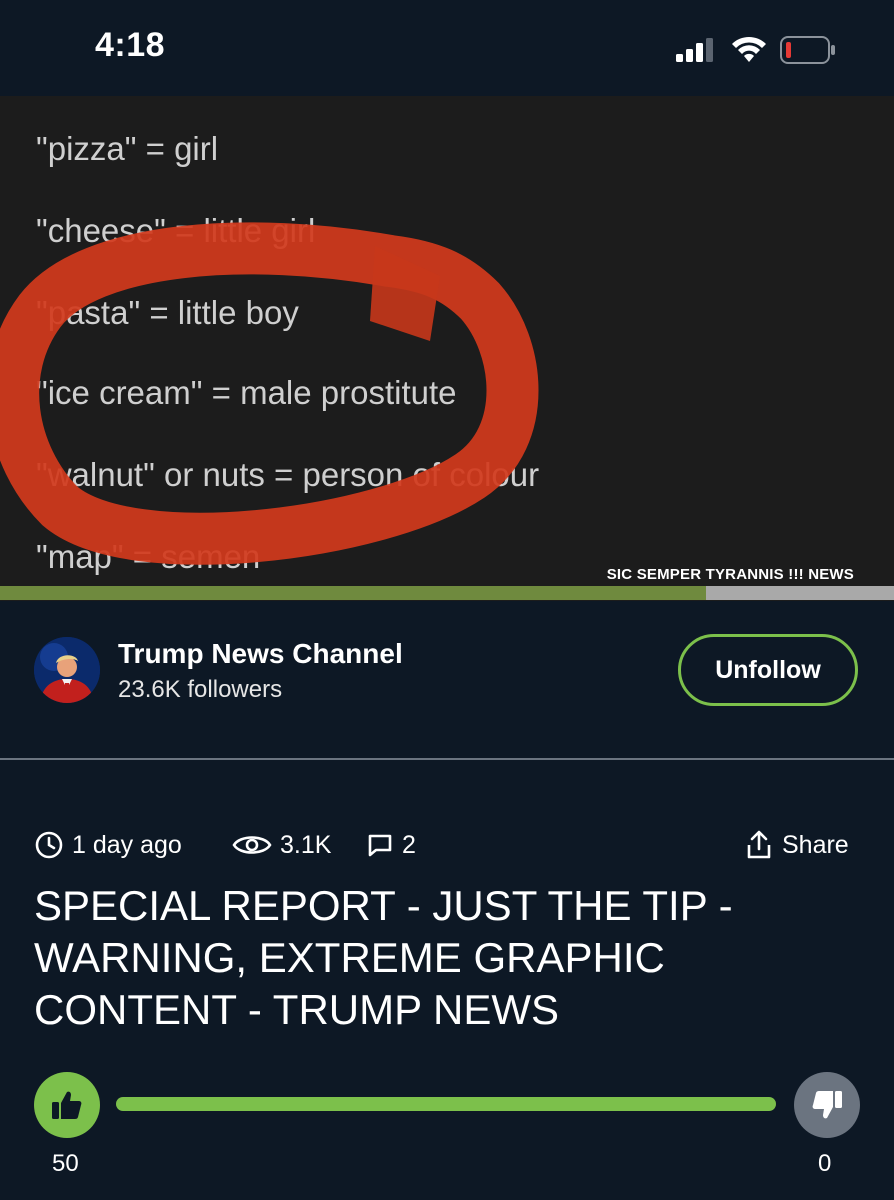 The width and height of the screenshot is (894, 1200). I want to click on channel-avatar, so click(67, 670).